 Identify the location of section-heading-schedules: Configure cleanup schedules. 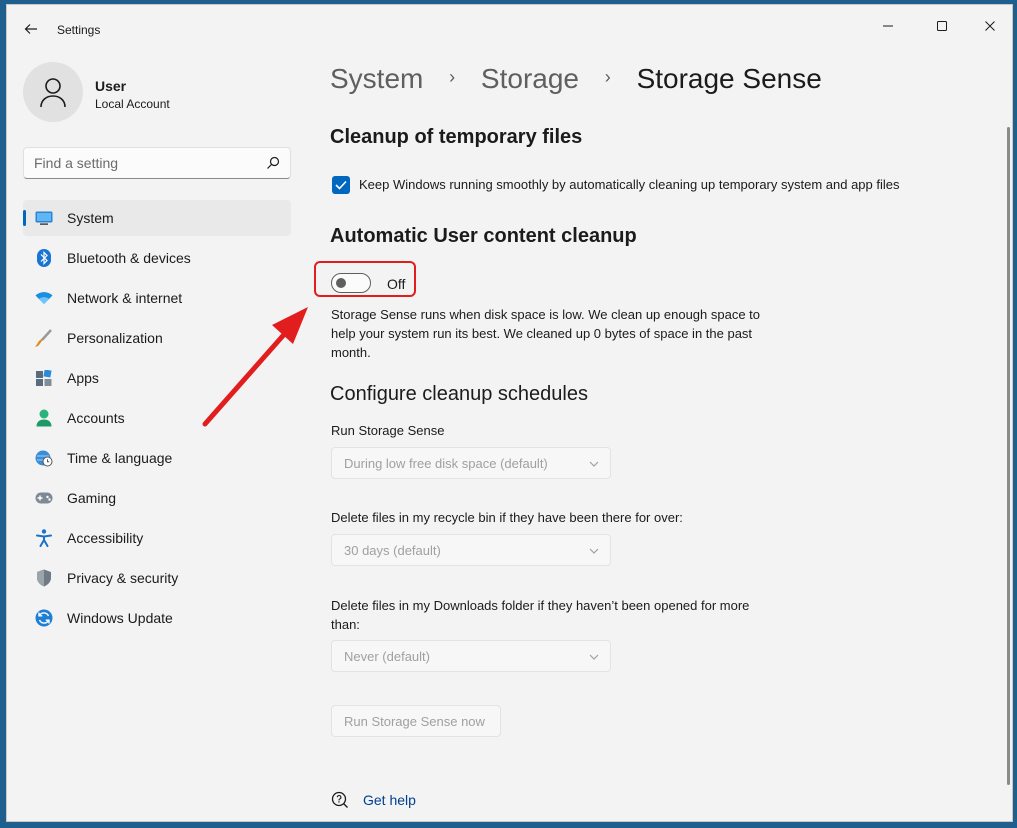
(459, 394).